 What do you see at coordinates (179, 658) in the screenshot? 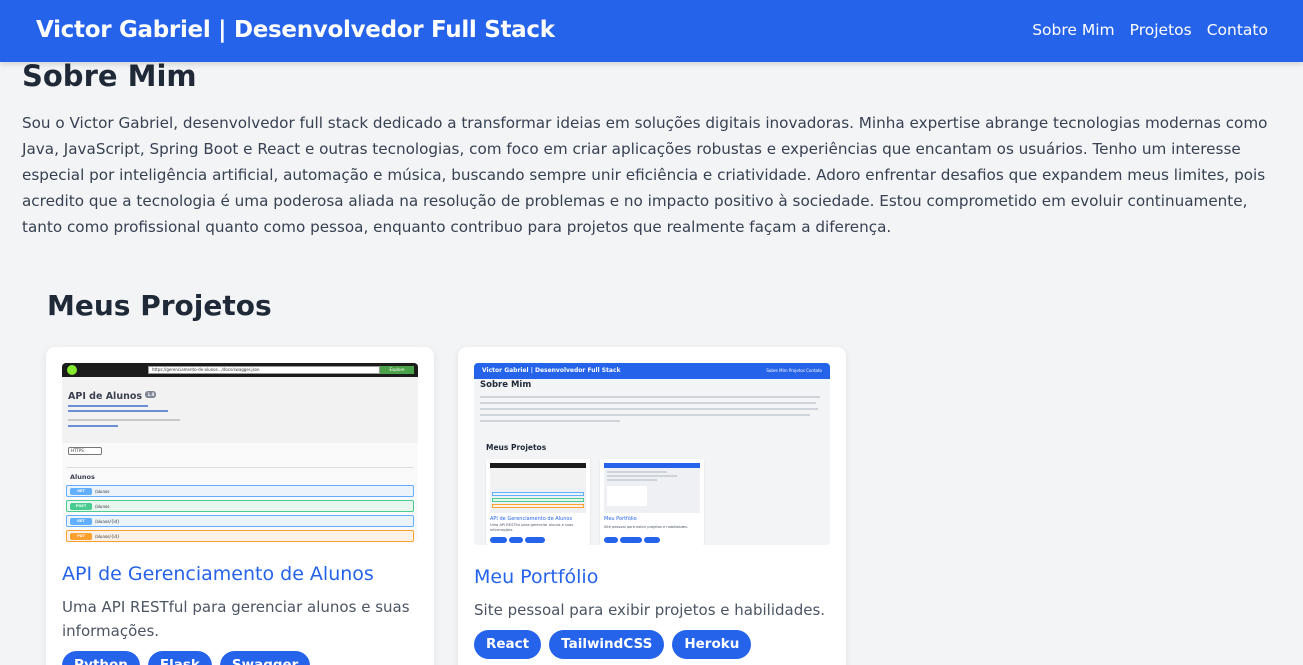
I see `tag-badge: Flask` at bounding box center [179, 658].